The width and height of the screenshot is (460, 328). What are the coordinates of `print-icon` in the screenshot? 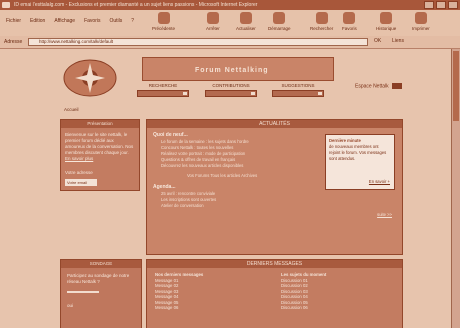 It's located at (420, 18).